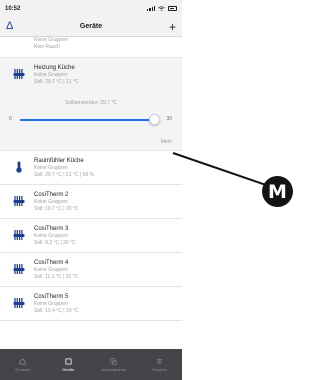 The height and width of the screenshot is (380, 320). Describe the element at coordinates (277, 191) in the screenshot. I see `callout-badge: M` at that location.